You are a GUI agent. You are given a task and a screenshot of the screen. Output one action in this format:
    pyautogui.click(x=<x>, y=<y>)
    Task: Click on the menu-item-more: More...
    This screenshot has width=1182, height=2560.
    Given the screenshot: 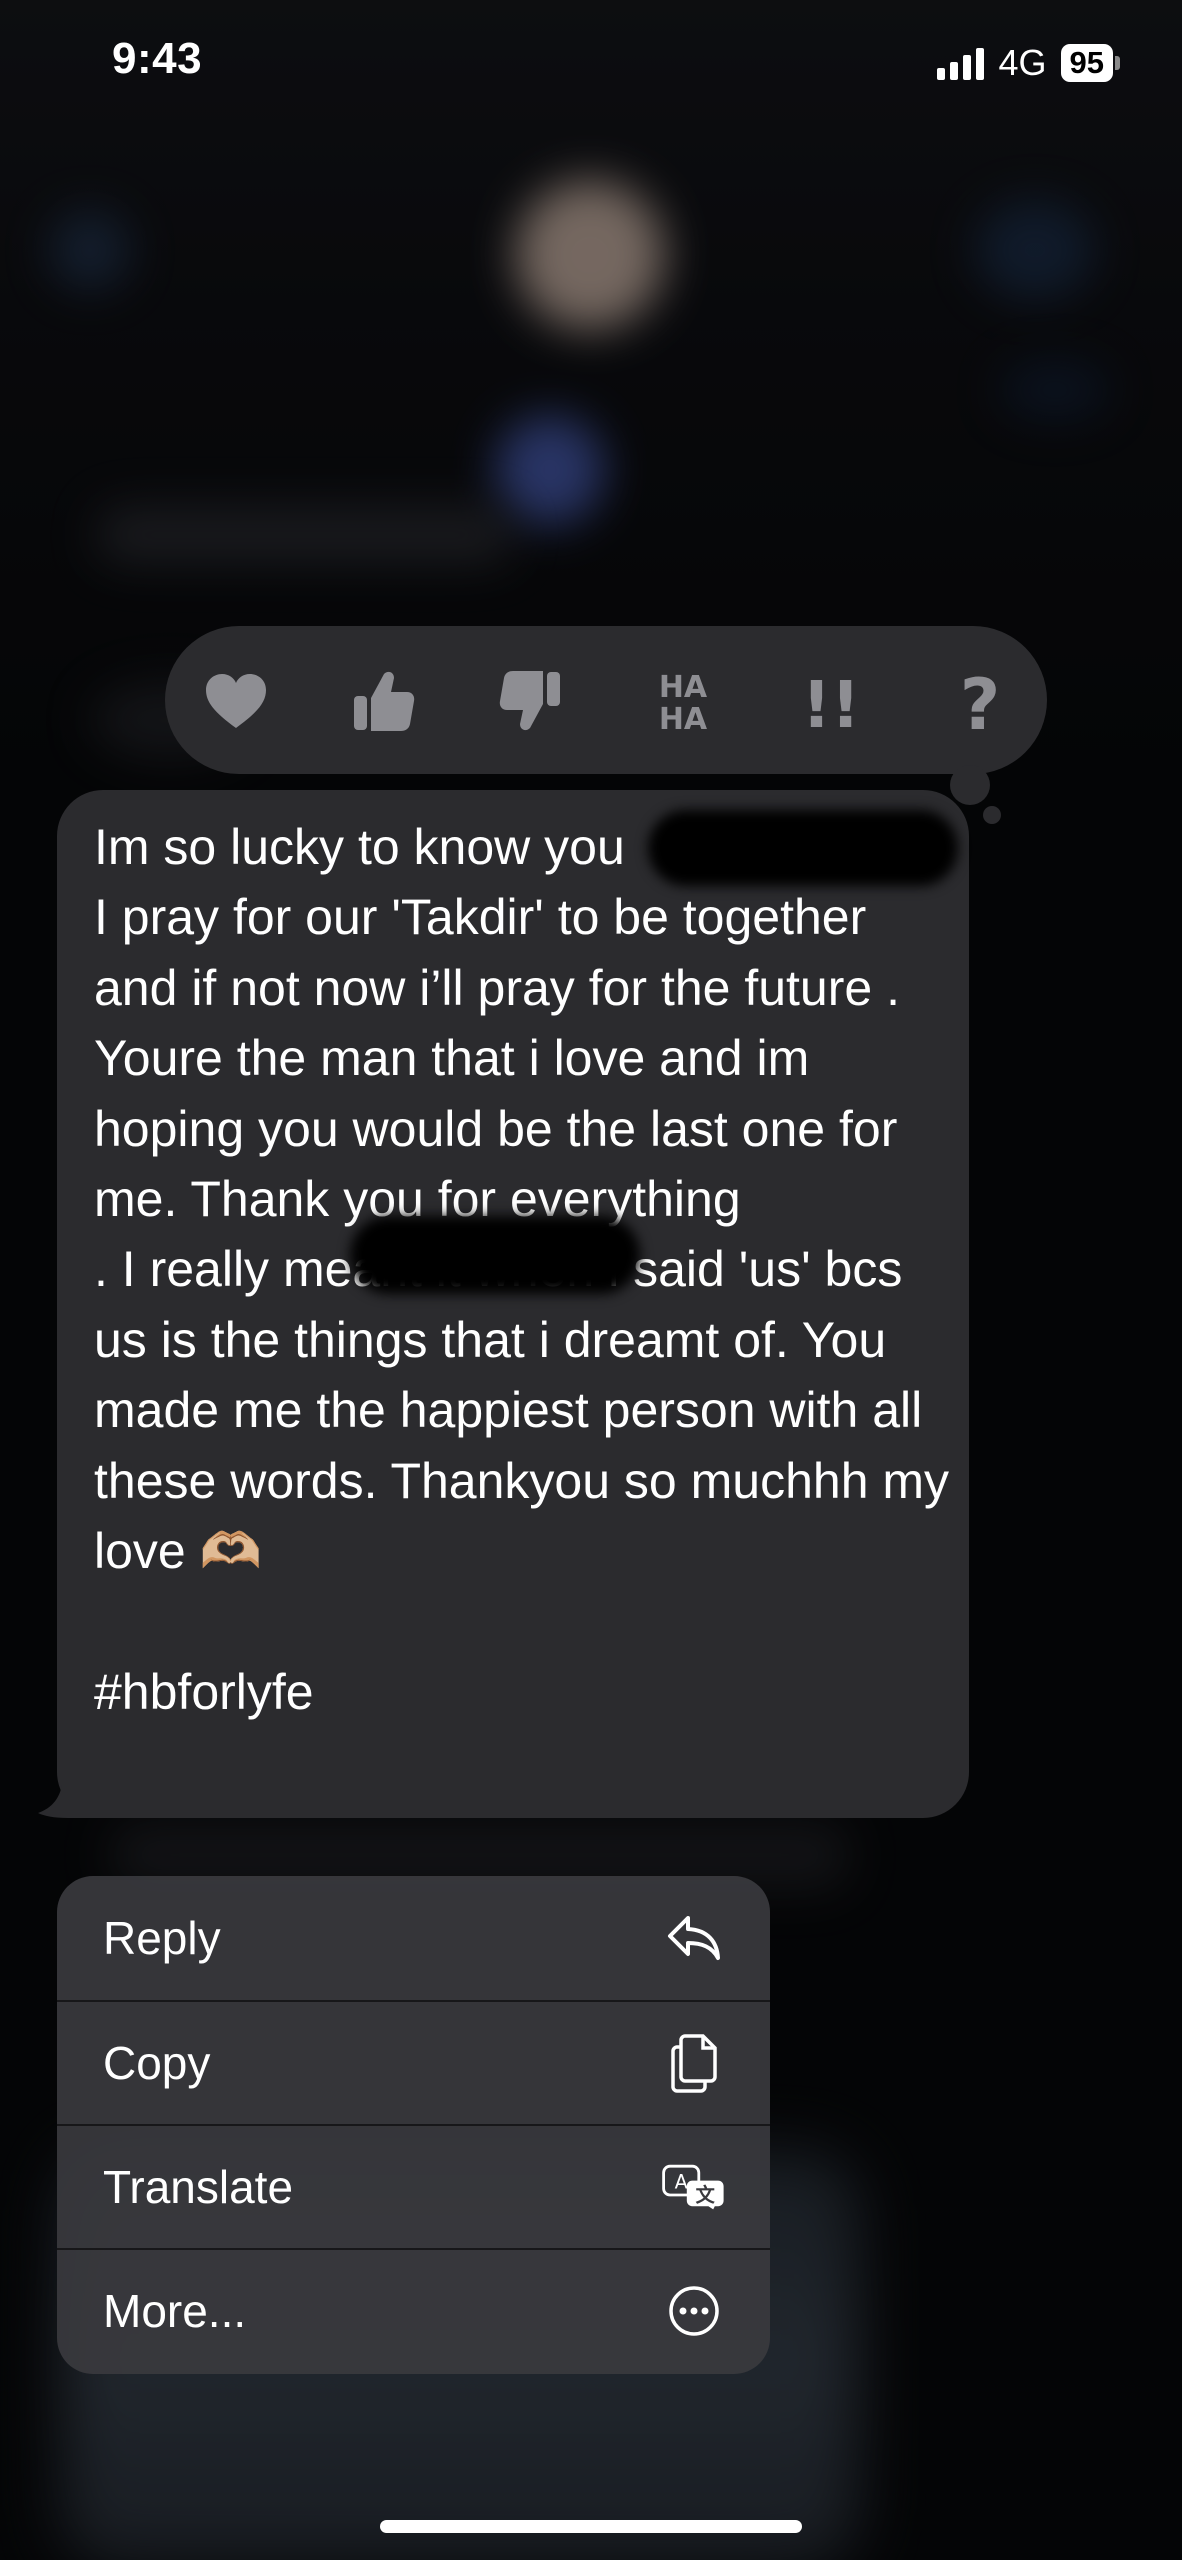 What is the action you would take?
    pyautogui.click(x=413, y=2310)
    